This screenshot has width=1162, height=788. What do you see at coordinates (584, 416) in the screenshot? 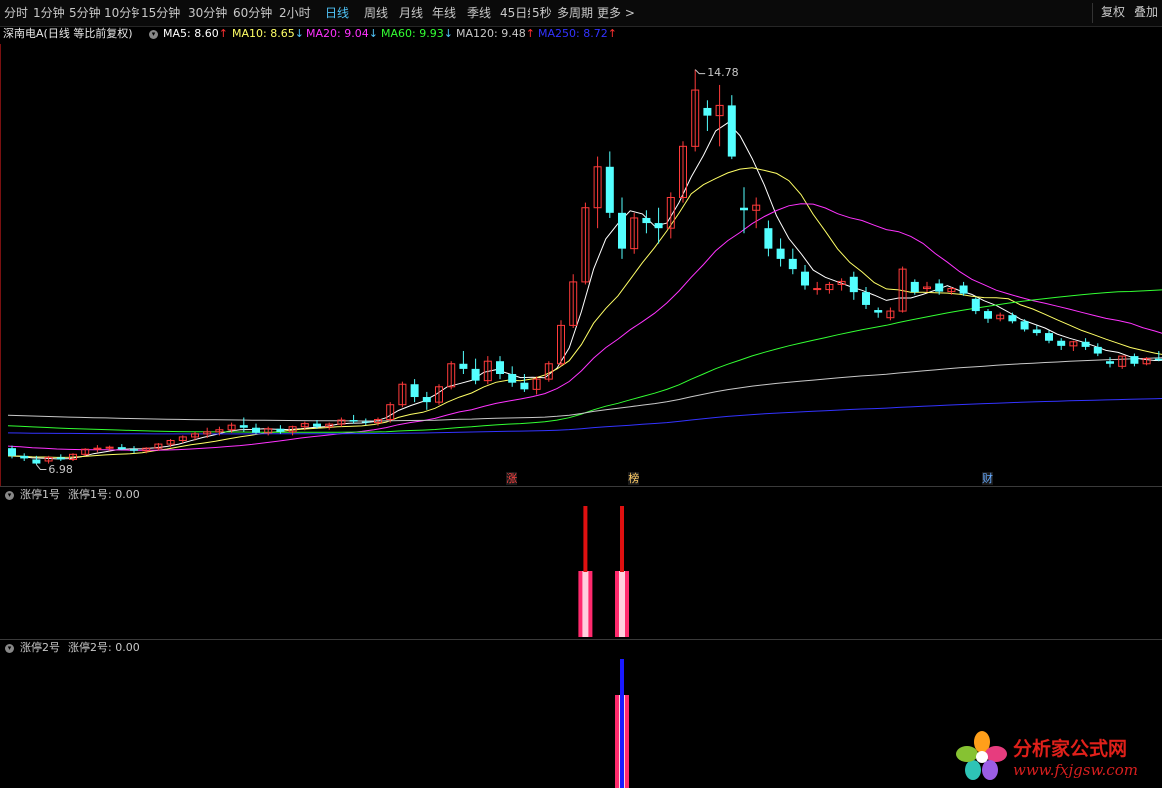
I see `ma-line-ma250` at bounding box center [584, 416].